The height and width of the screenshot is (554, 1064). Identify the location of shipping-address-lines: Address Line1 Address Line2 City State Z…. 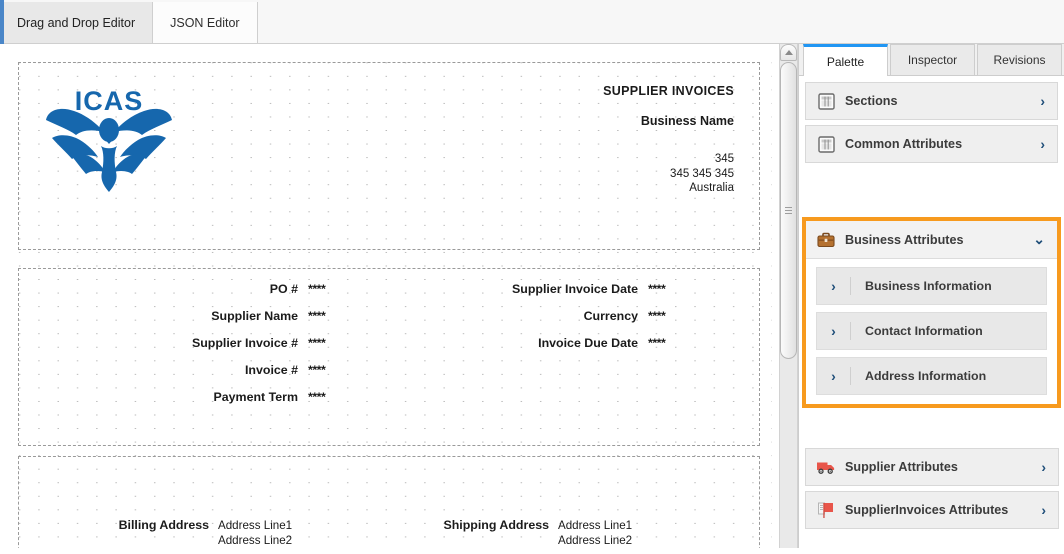
(633, 533).